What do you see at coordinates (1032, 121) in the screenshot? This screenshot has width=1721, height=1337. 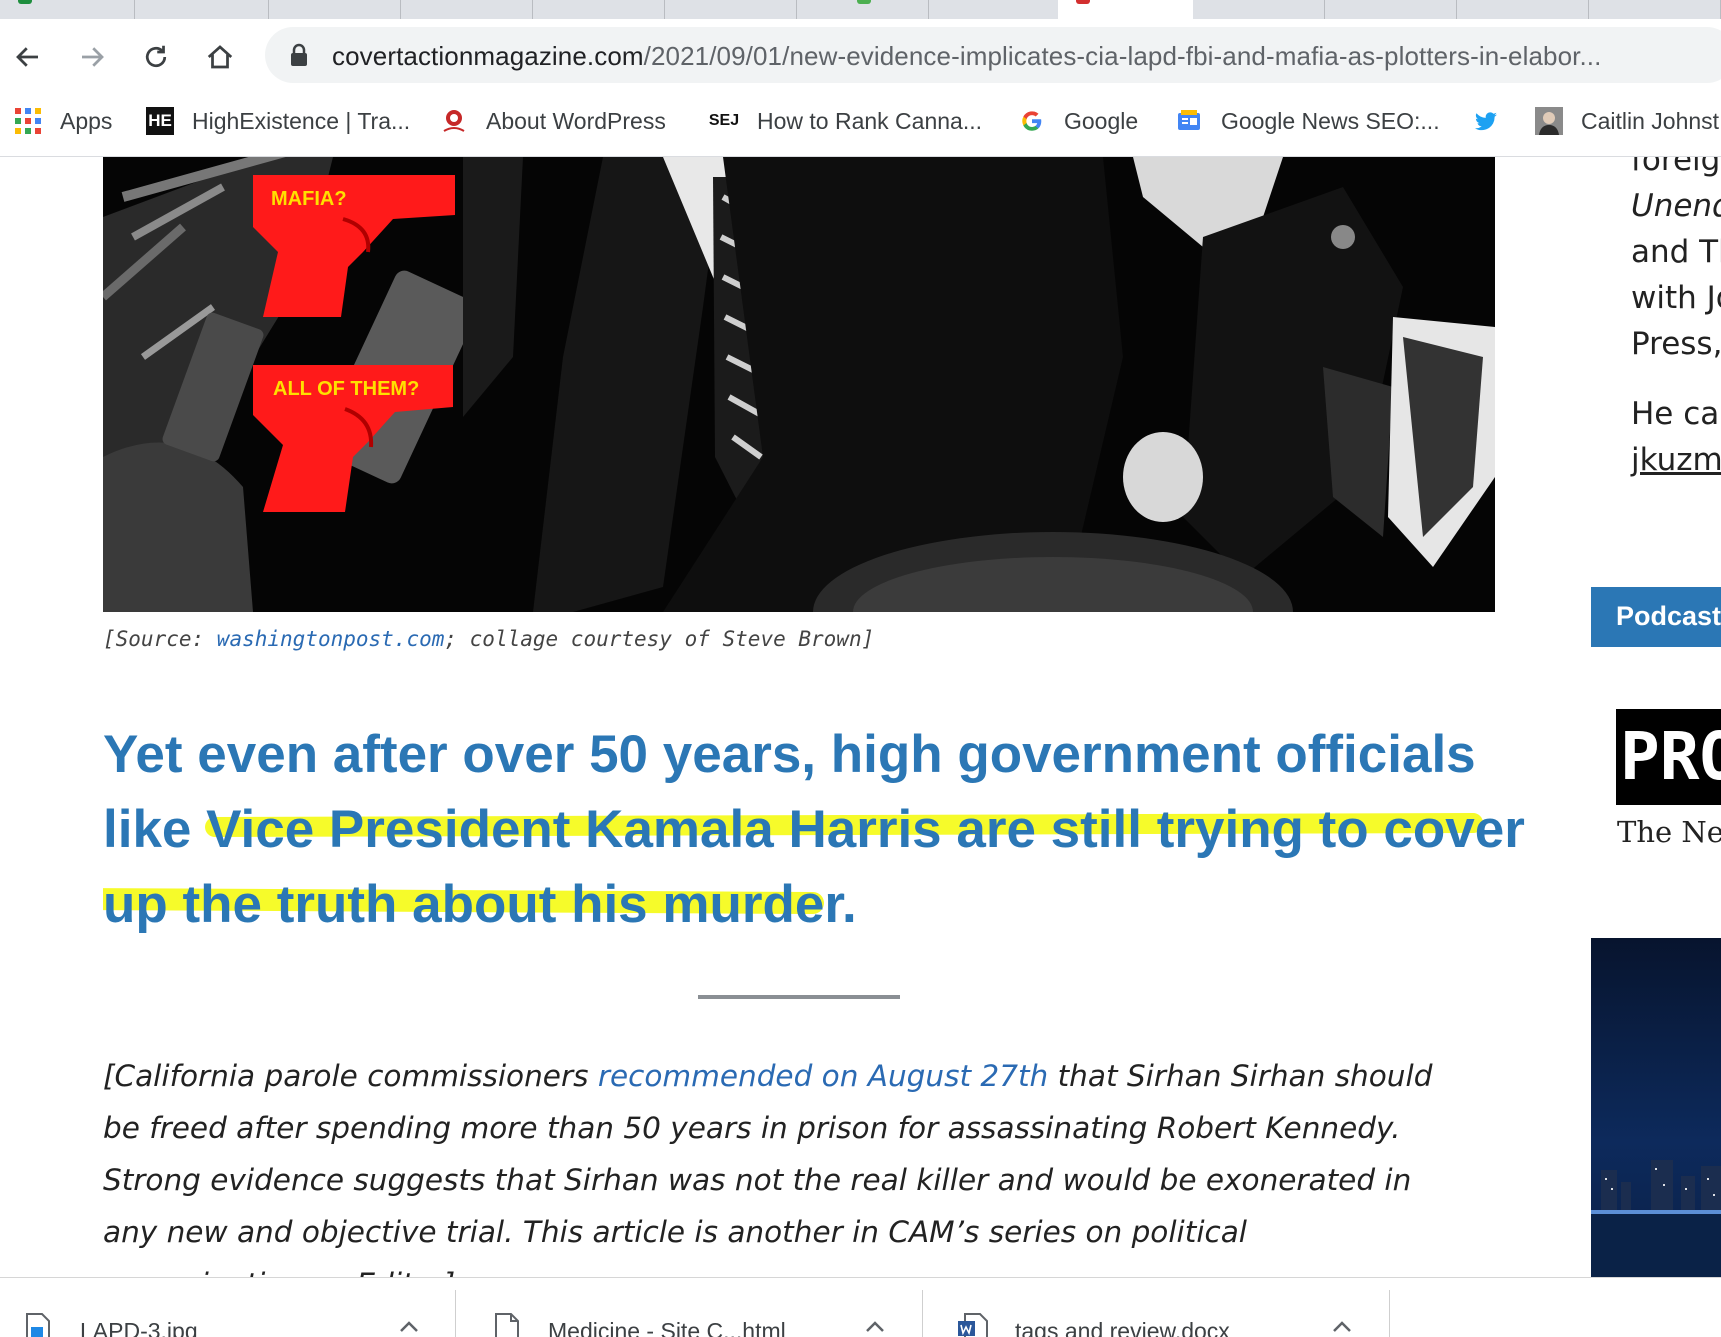 I see `google-icon` at bounding box center [1032, 121].